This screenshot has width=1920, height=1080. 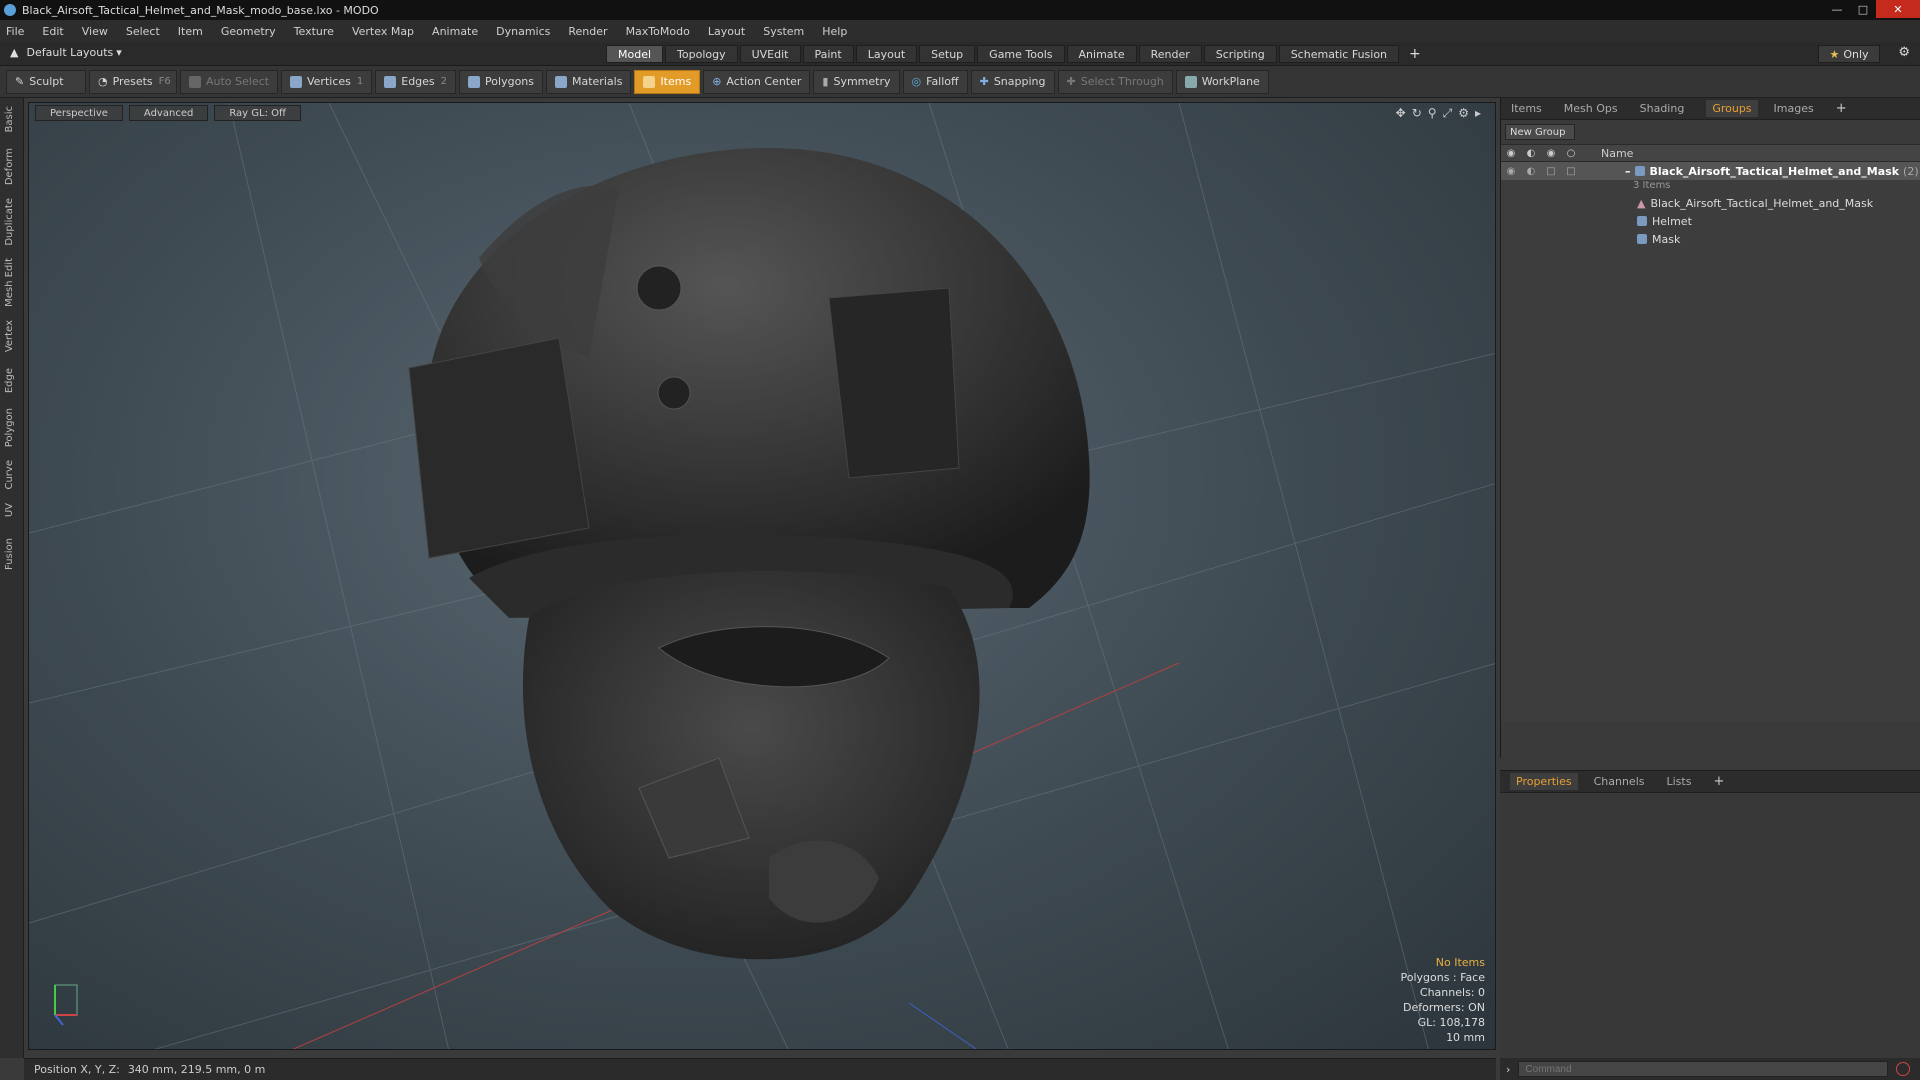 I want to click on left-tab-duplicate: Duplicate, so click(x=12, y=222).